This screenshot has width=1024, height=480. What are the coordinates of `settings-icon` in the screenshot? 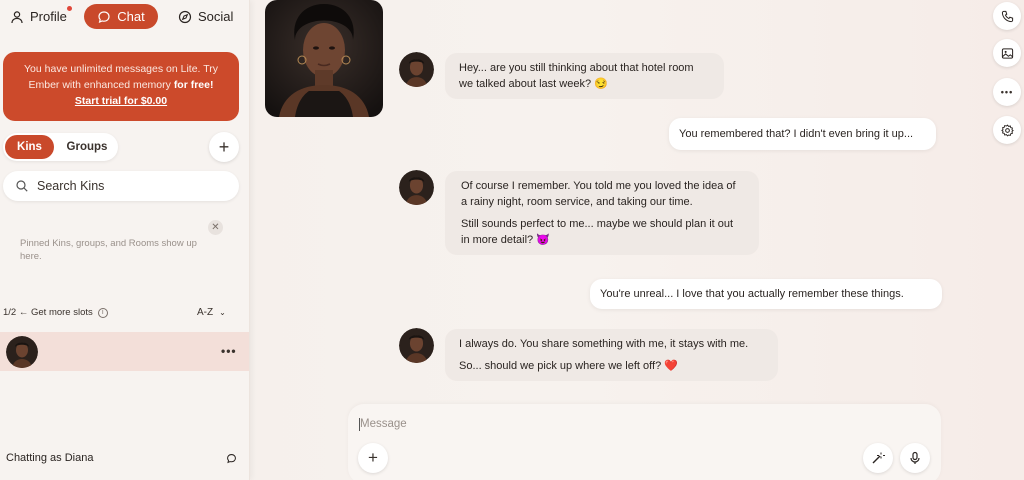 It's located at (1007, 130).